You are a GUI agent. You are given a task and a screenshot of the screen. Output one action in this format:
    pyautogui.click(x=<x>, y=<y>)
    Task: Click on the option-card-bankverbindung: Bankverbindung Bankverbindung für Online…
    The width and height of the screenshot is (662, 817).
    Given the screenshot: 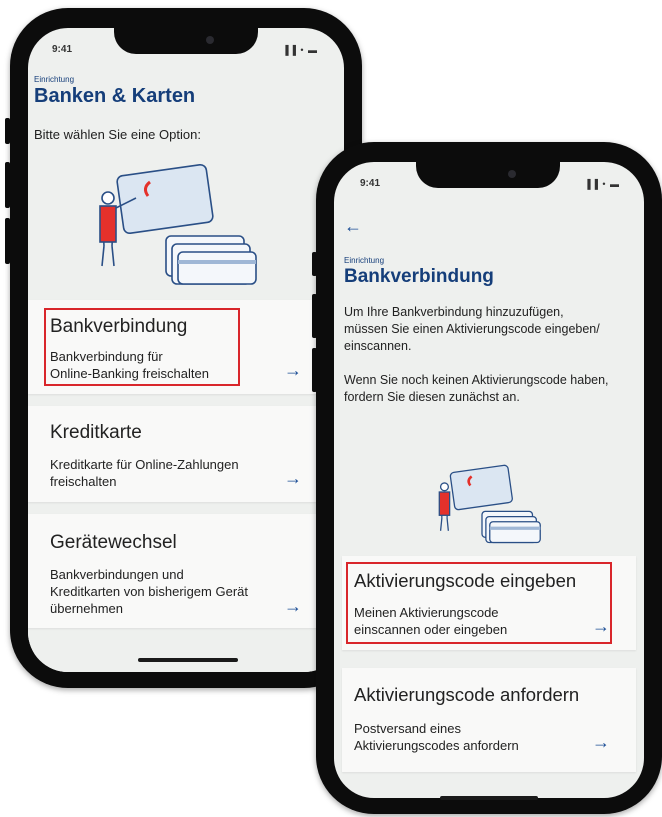 What is the action you would take?
    pyautogui.click(x=186, y=347)
    